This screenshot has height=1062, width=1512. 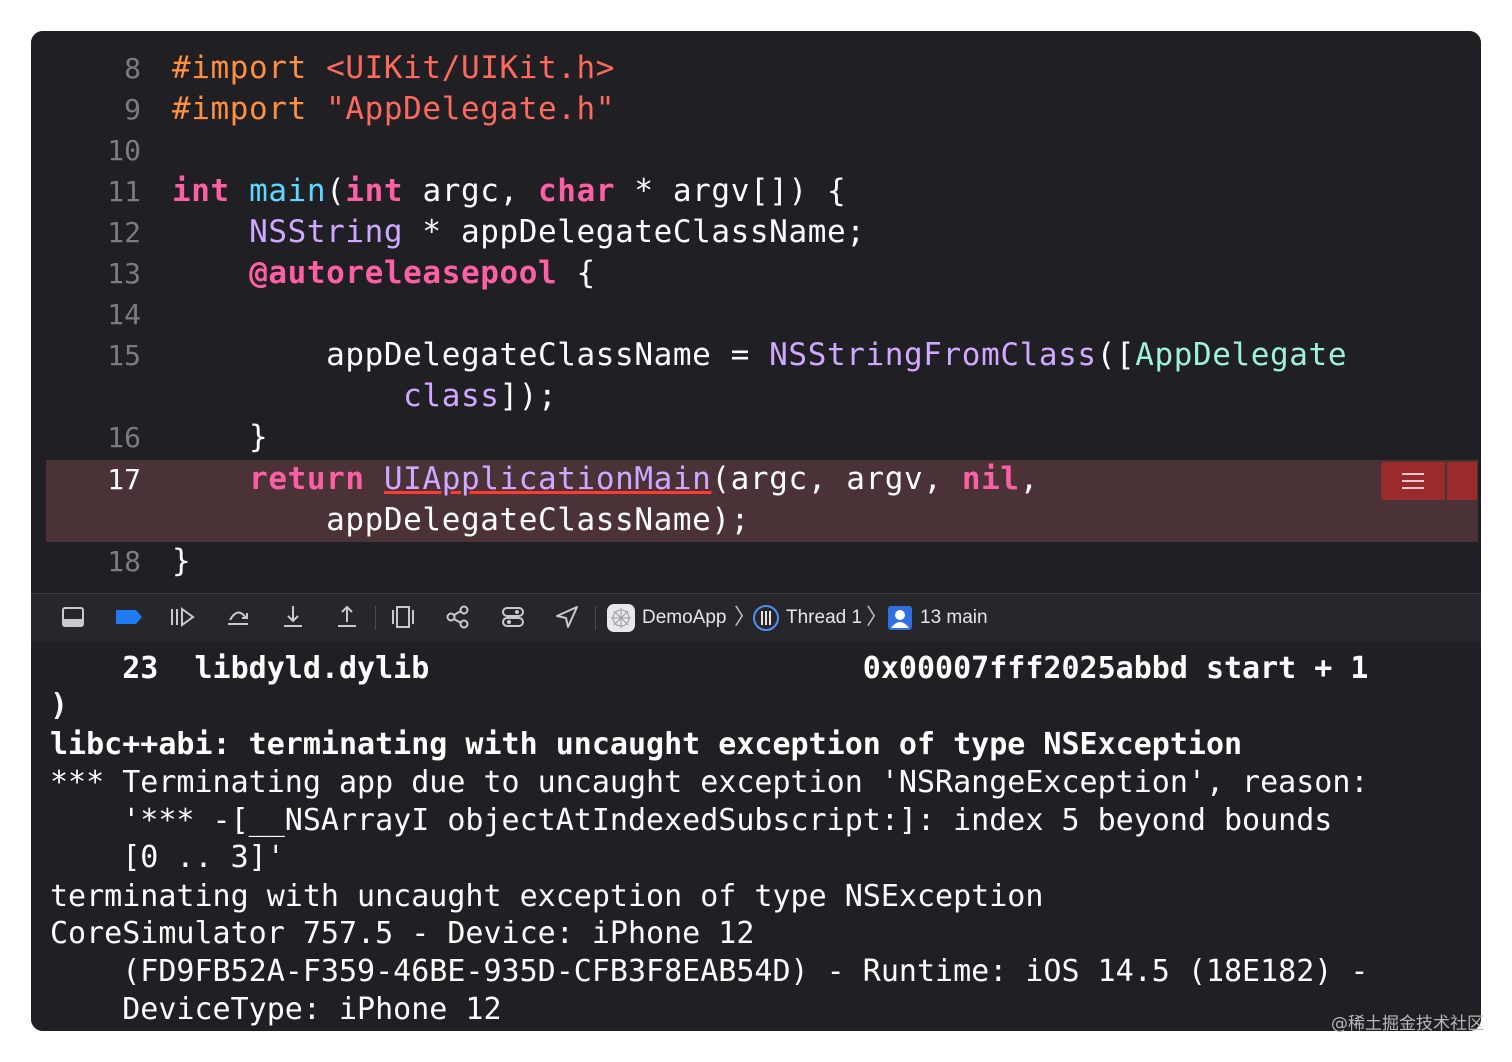 I want to click on code-token: class, so click(x=451, y=396).